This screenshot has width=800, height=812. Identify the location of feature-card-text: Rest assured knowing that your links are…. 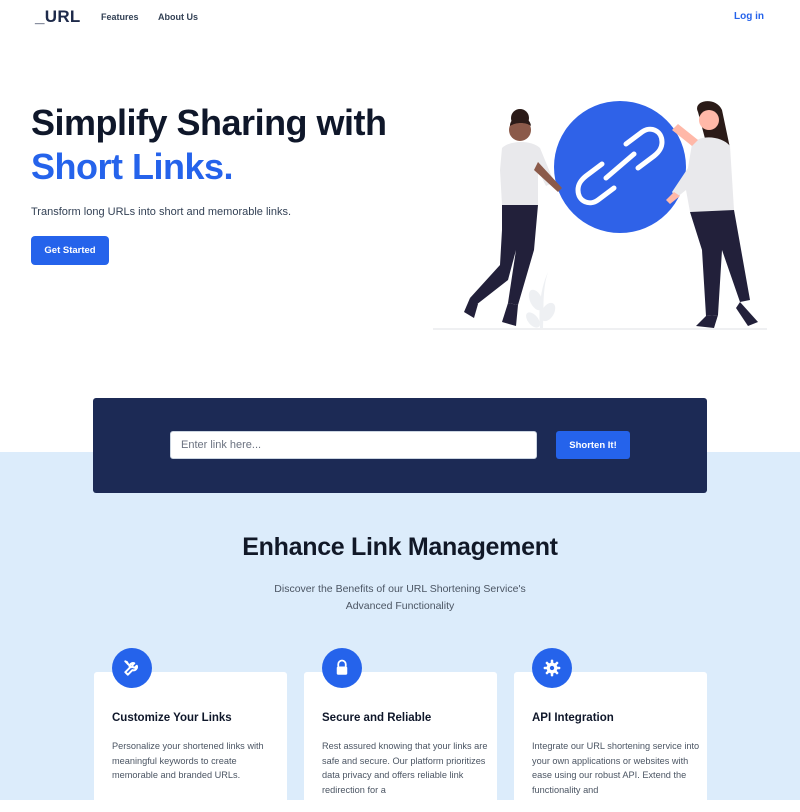
(405, 768).